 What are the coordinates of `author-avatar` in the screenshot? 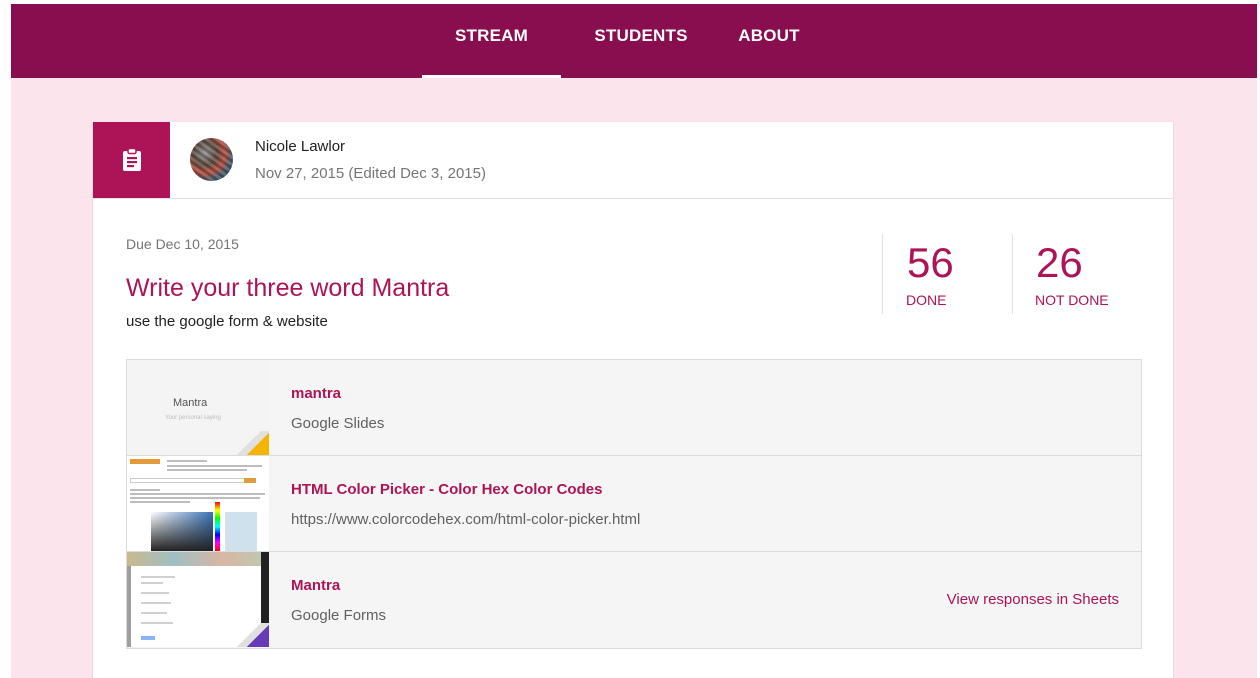 It's located at (211, 159).